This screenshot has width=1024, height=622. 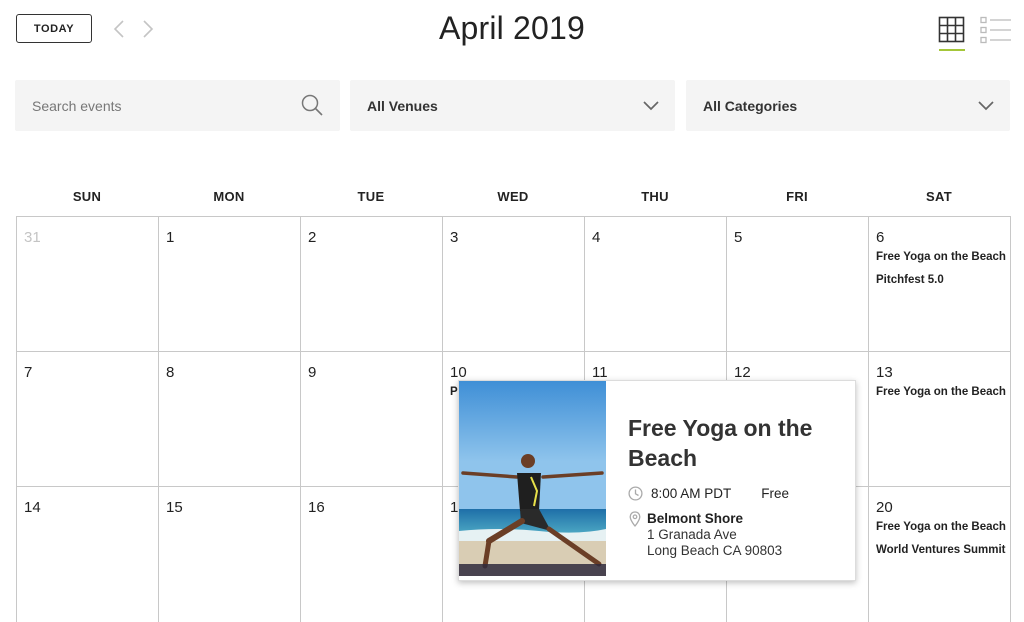 I want to click on day-cell: 9, so click(x=372, y=419).